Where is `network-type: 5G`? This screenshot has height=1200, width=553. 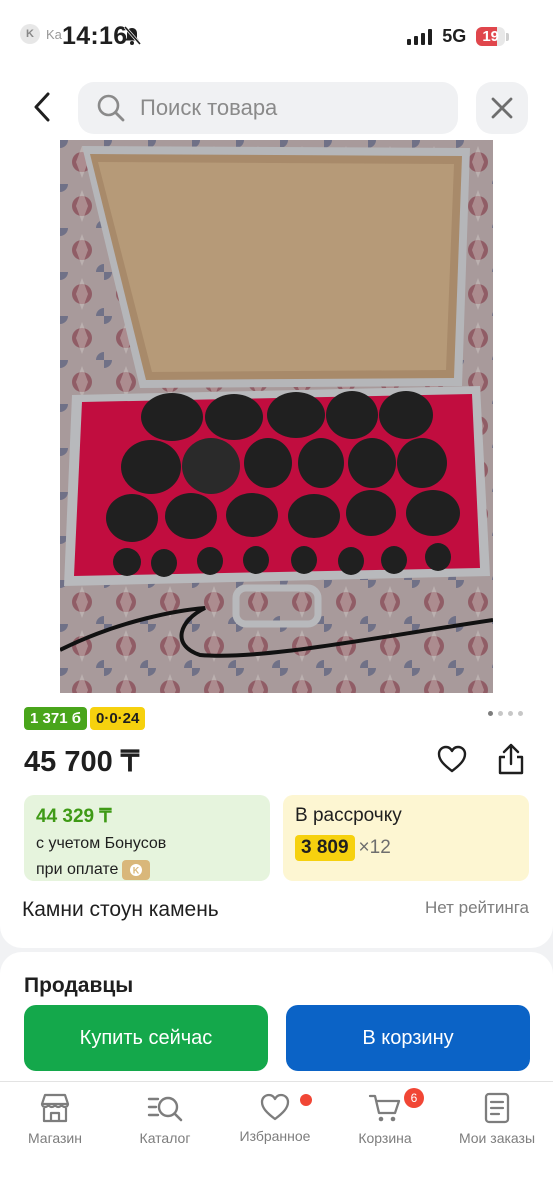
network-type: 5G is located at coordinates (454, 36).